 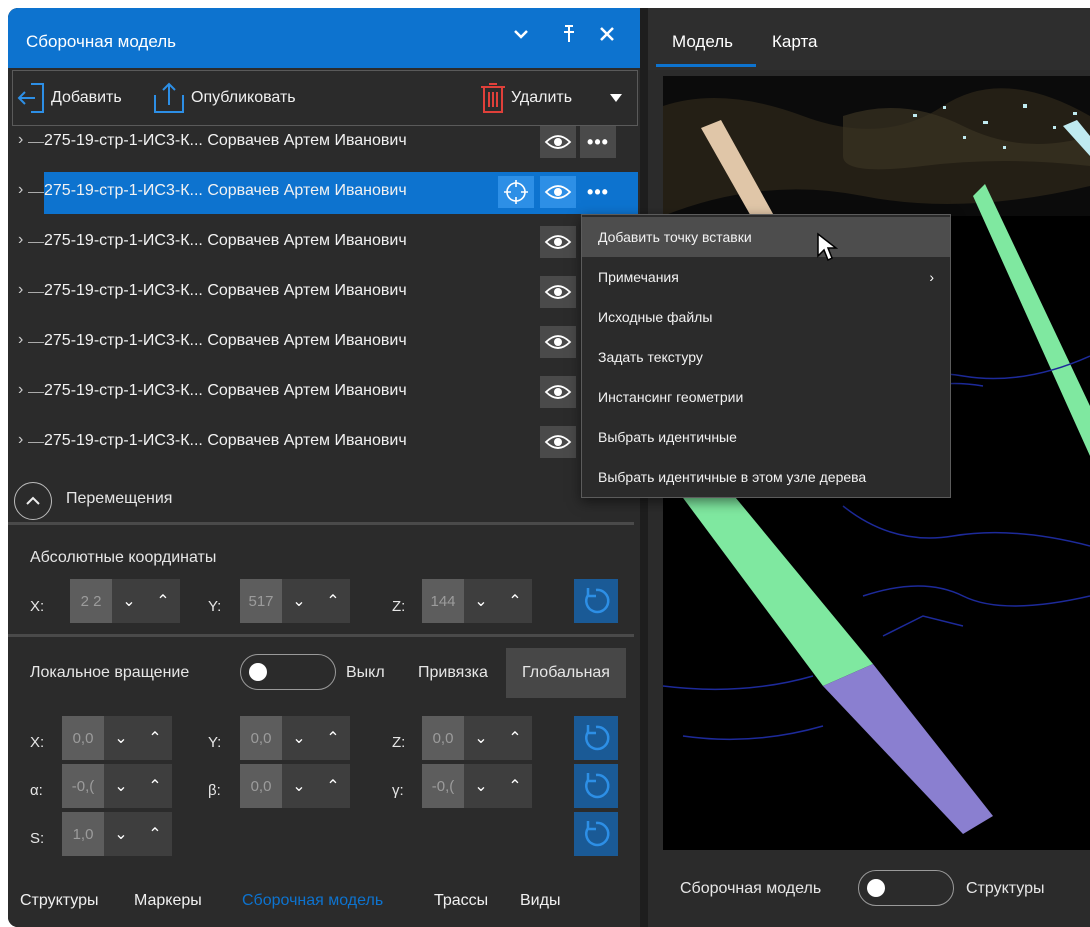 What do you see at coordinates (365, 672) in the screenshot?
I see `toggle-state-label: Выкл` at bounding box center [365, 672].